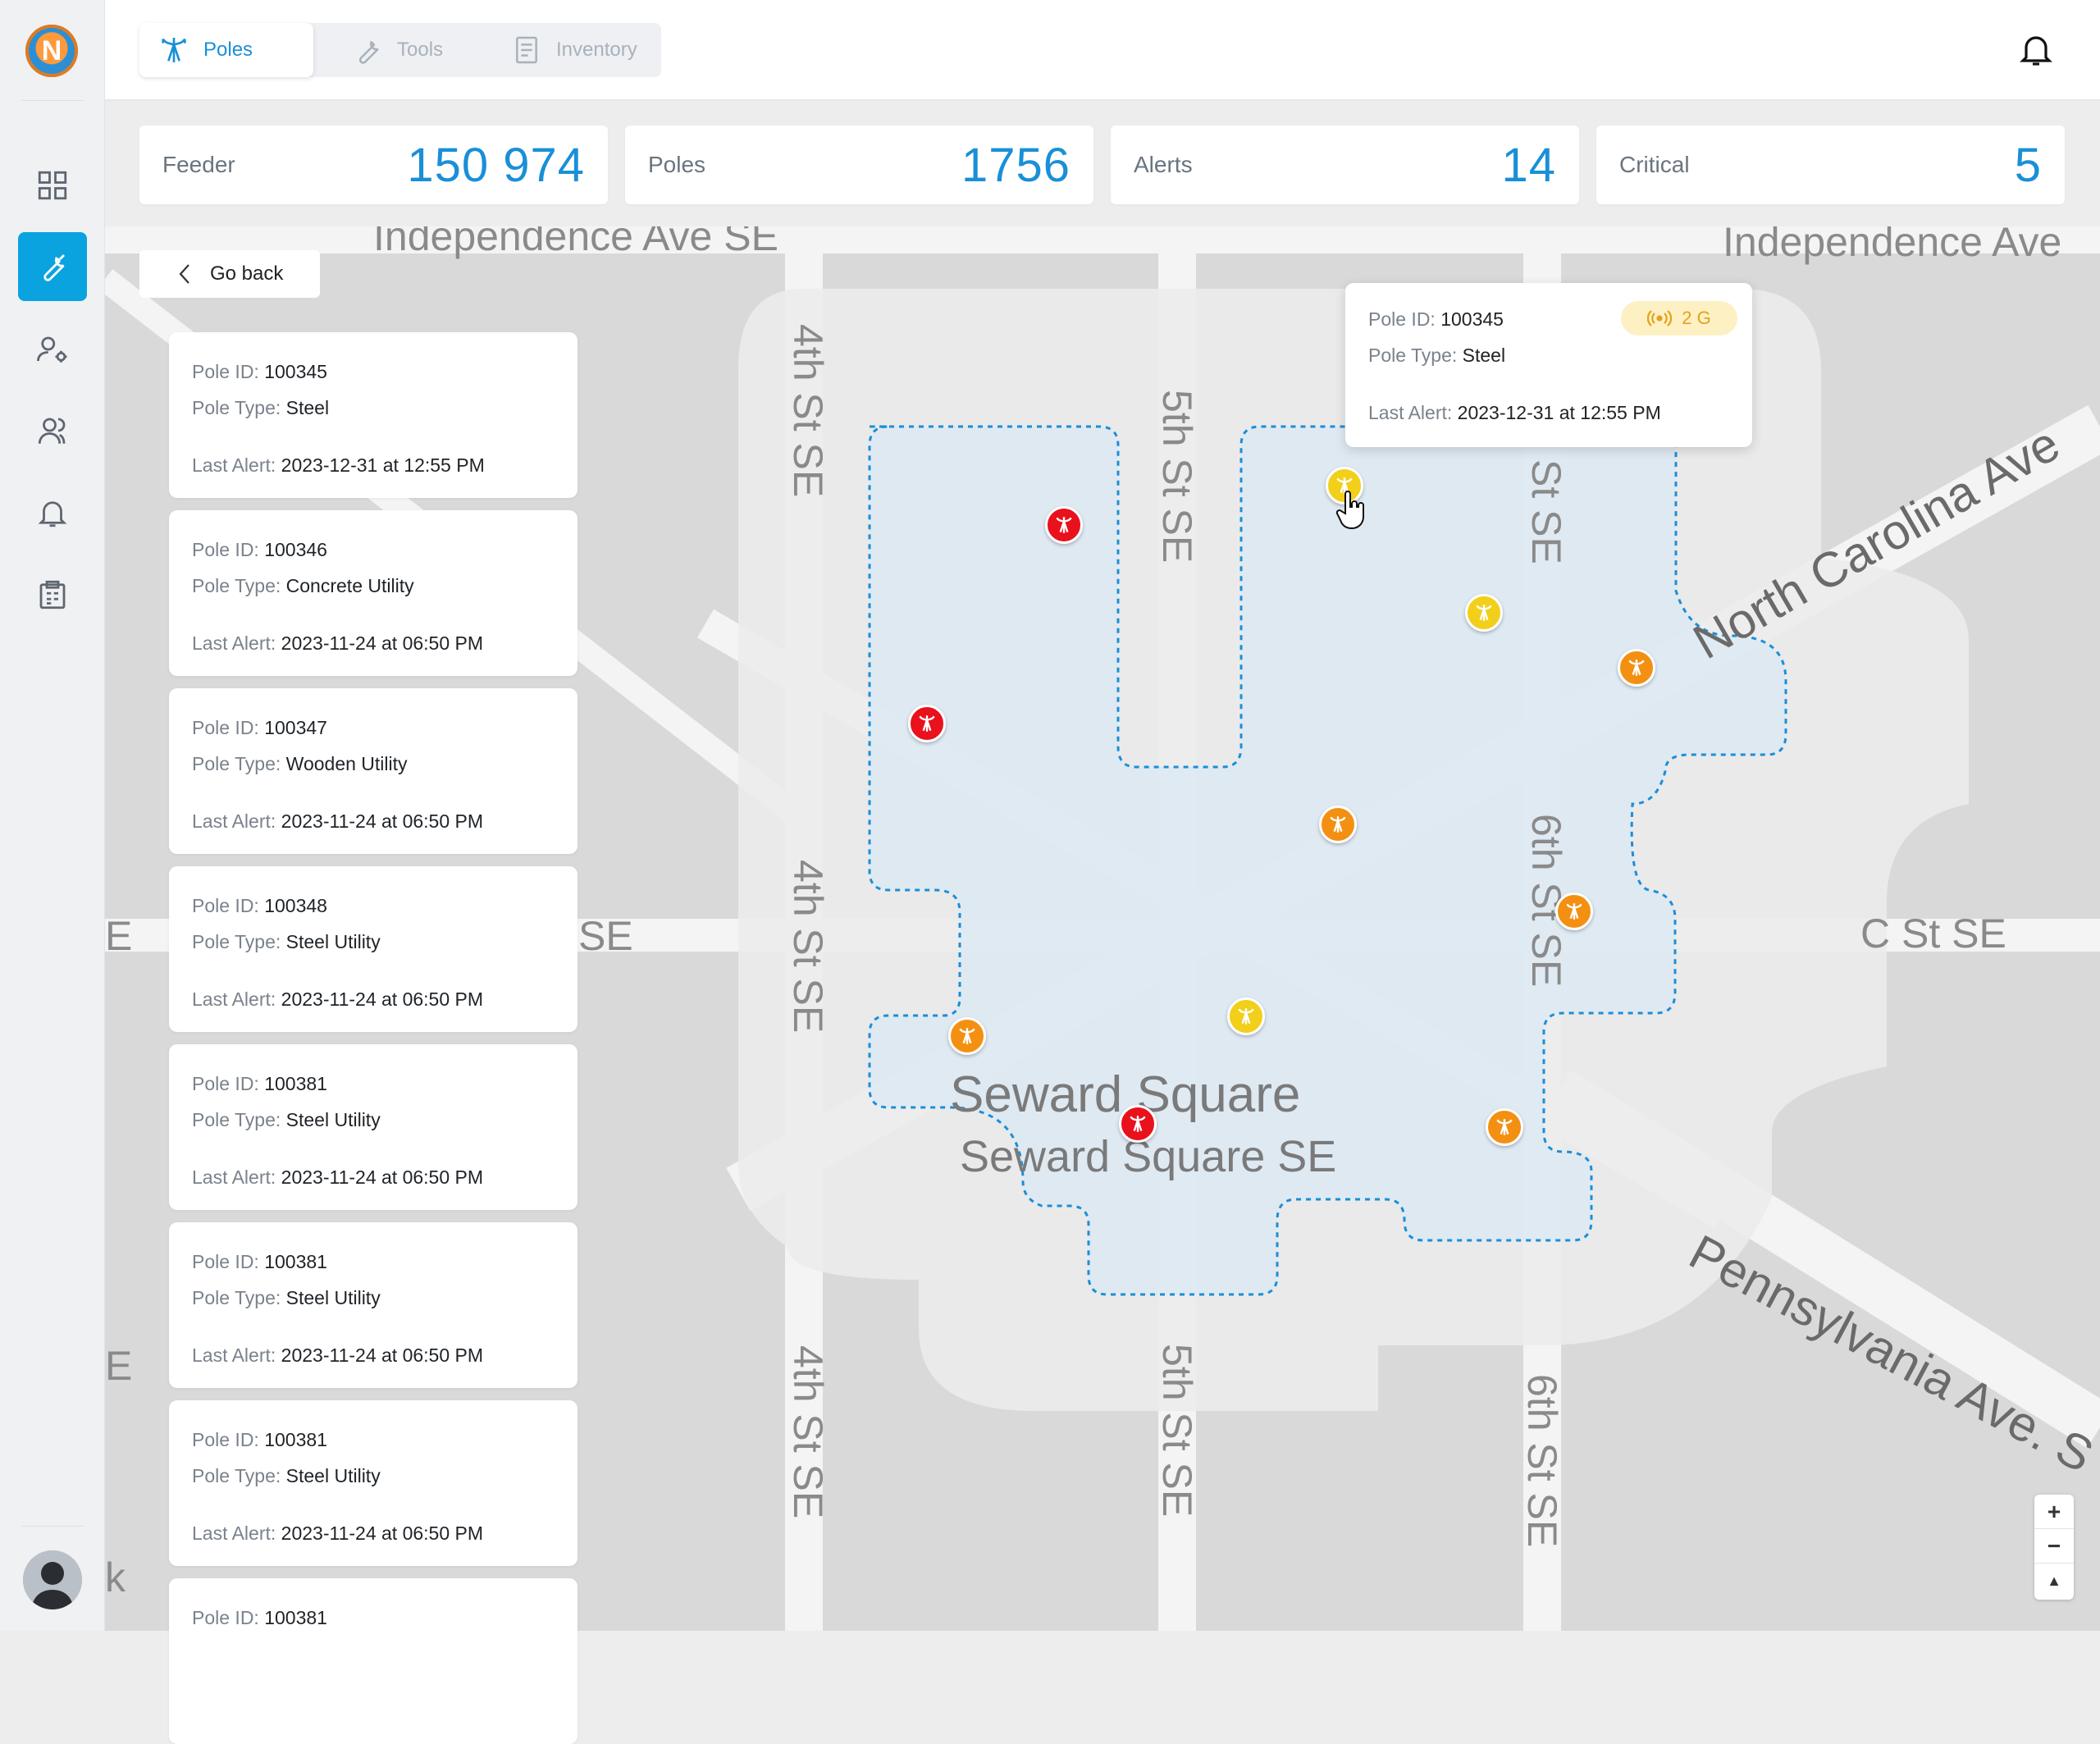  I want to click on app-logo: N, so click(51, 51).